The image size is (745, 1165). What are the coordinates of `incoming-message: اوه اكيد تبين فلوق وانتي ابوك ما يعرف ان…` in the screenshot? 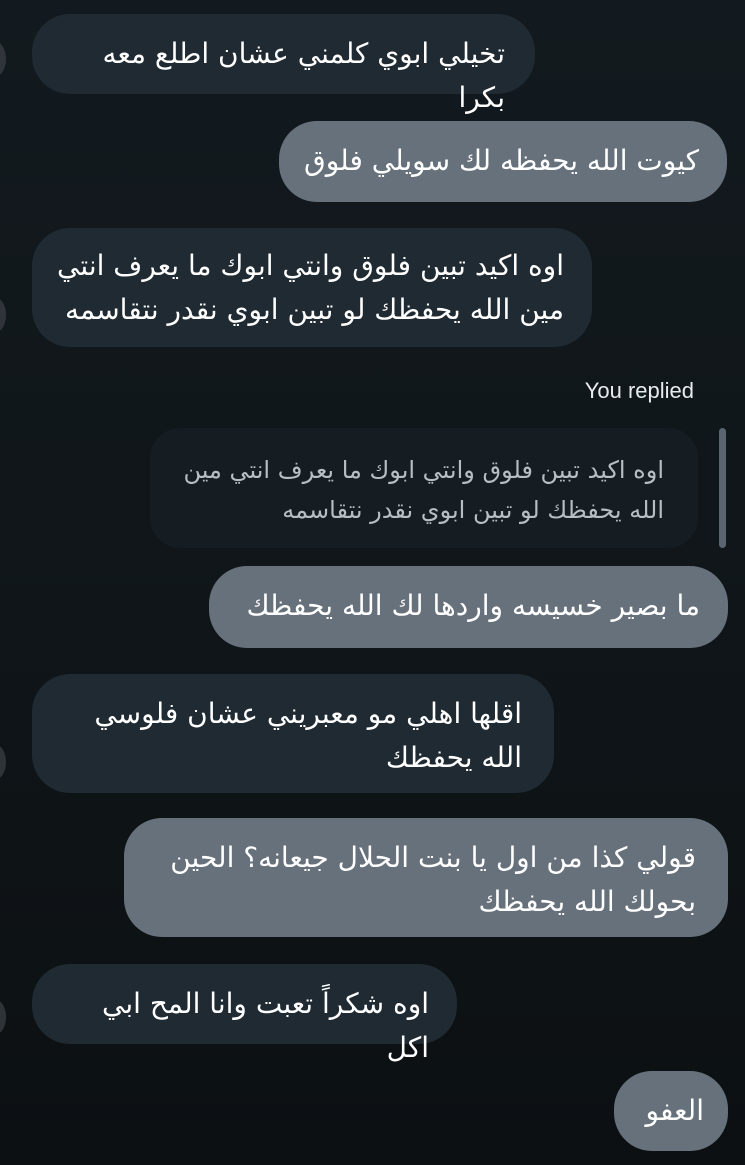 It's located at (312, 287).